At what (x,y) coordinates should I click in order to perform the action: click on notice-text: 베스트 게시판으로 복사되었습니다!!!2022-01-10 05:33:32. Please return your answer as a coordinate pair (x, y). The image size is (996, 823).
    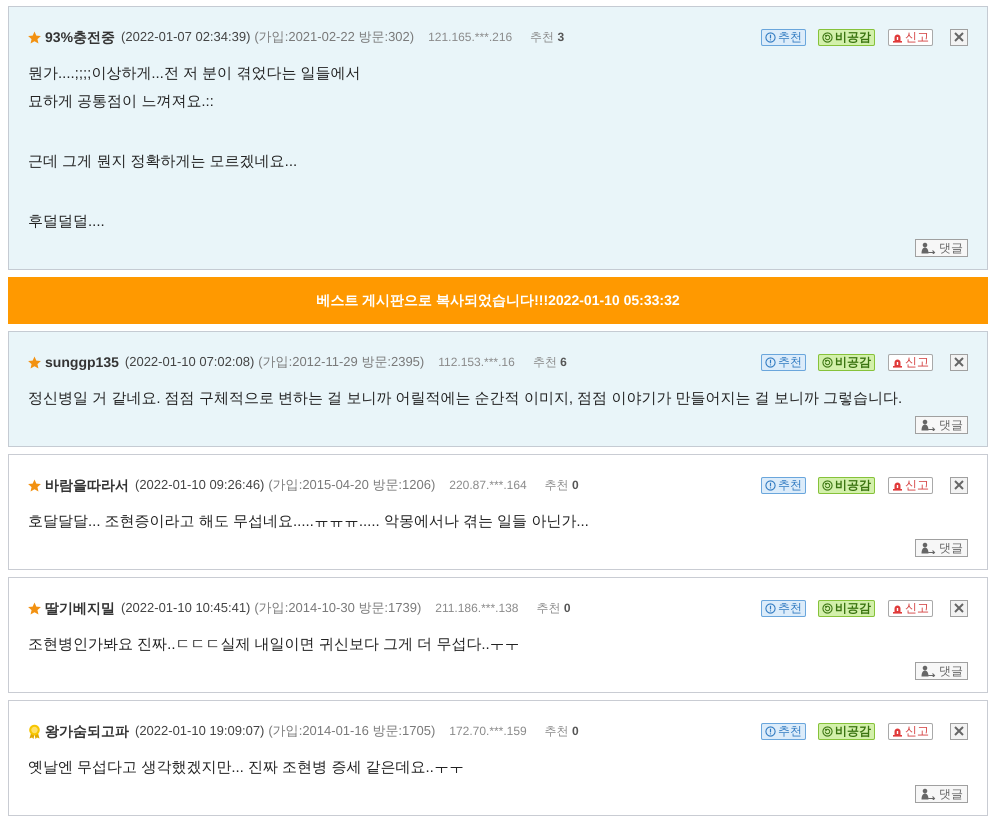
    Looking at the image, I should click on (498, 300).